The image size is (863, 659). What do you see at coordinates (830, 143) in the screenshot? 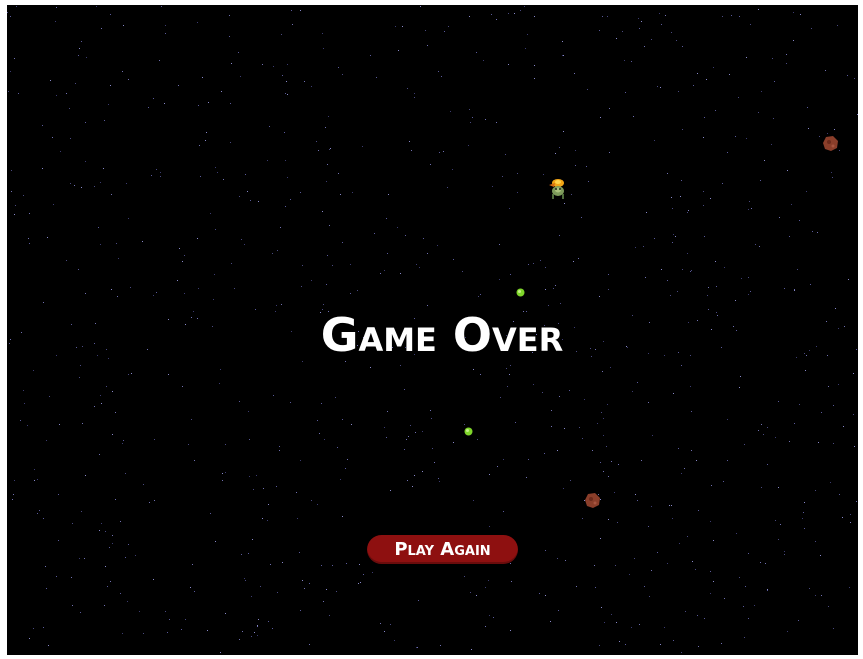
I see `asteroid-icon` at bounding box center [830, 143].